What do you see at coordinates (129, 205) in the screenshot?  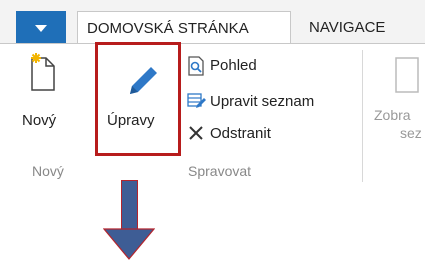 I see `annotation-arrow-shaft` at bounding box center [129, 205].